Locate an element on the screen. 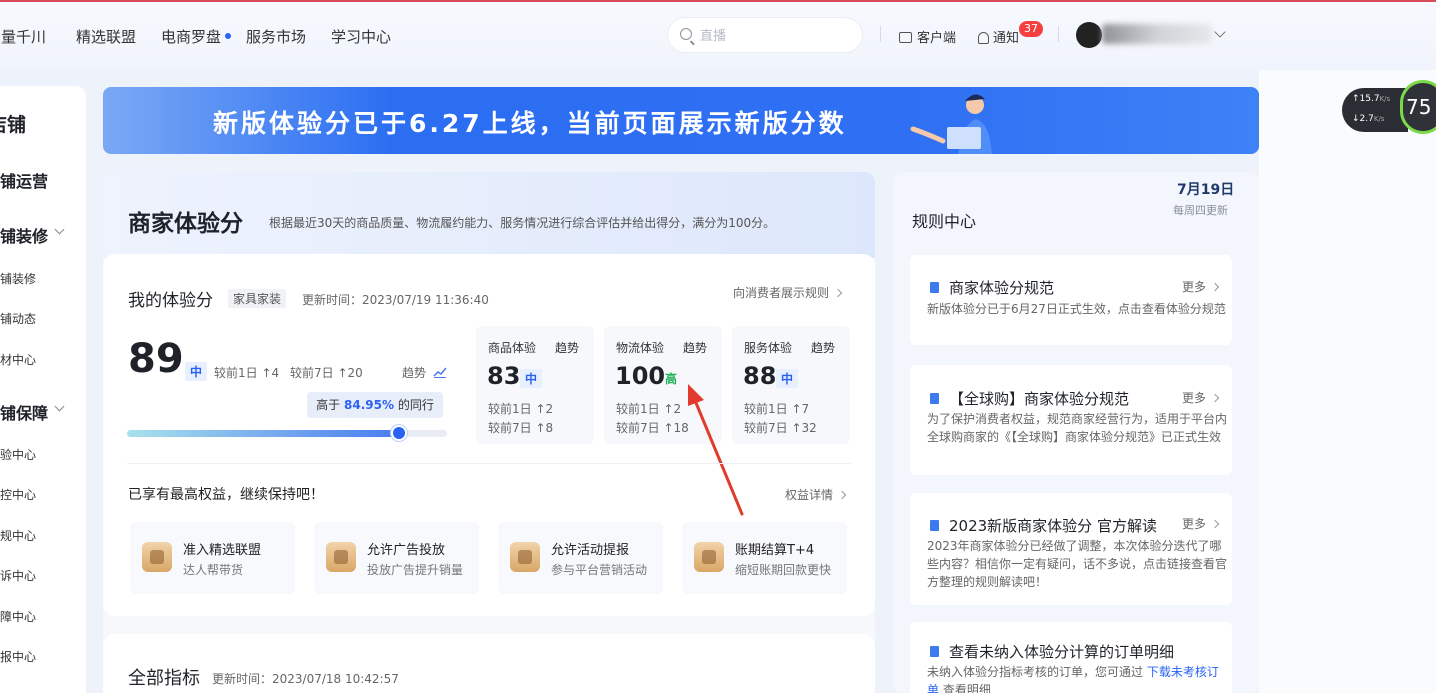  nav-learning-center: 学习中心 is located at coordinates (361, 36).